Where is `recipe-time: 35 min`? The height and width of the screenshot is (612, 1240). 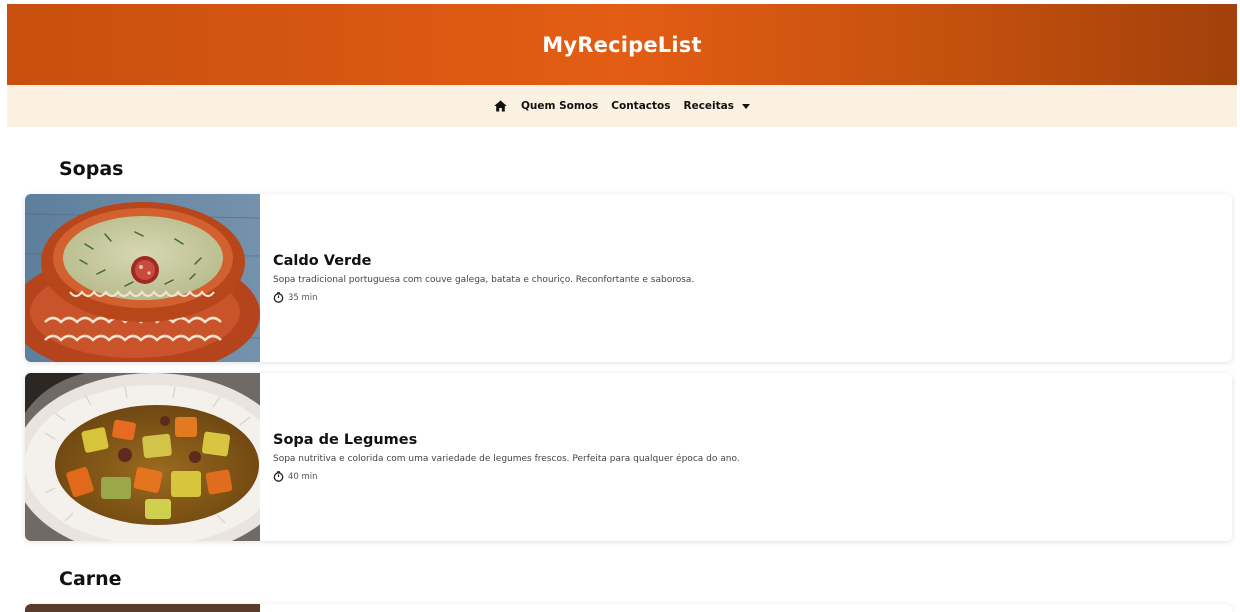
recipe-time: 35 min is located at coordinates (483, 297).